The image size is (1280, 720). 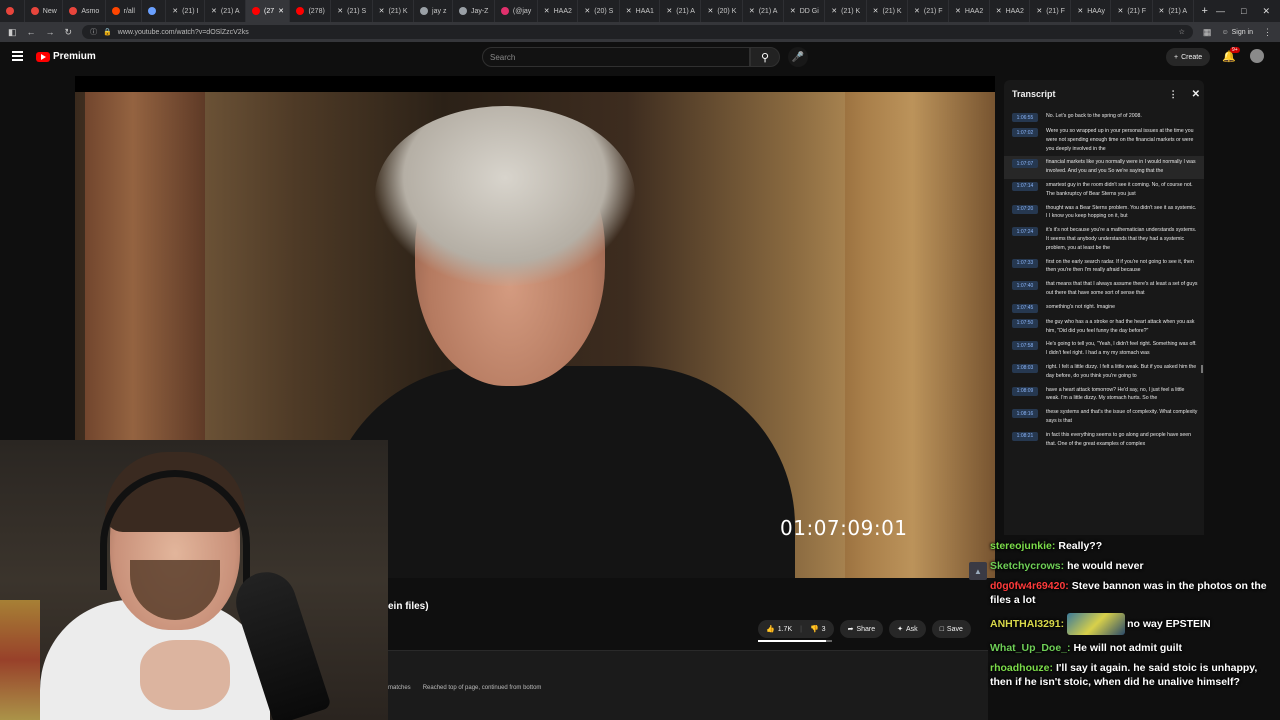 I want to click on chat-username: ANHTHAI3291:, so click(x=1027, y=624).